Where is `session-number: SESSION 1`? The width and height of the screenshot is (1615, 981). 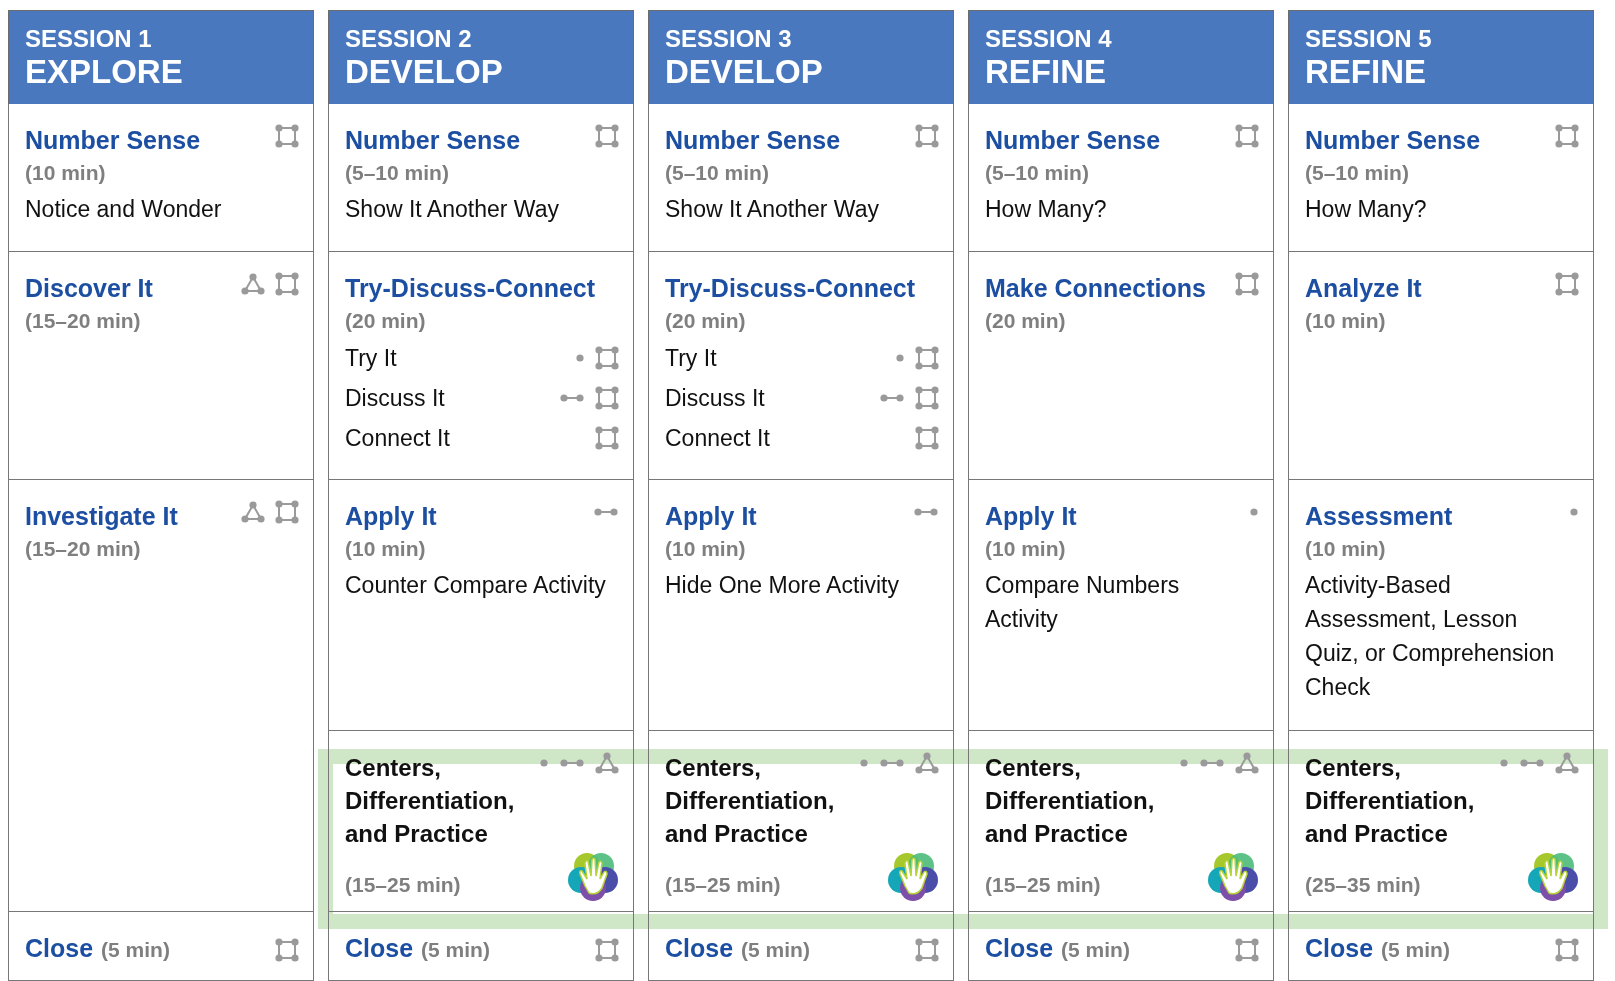
session-number: SESSION 1 is located at coordinates (89, 39).